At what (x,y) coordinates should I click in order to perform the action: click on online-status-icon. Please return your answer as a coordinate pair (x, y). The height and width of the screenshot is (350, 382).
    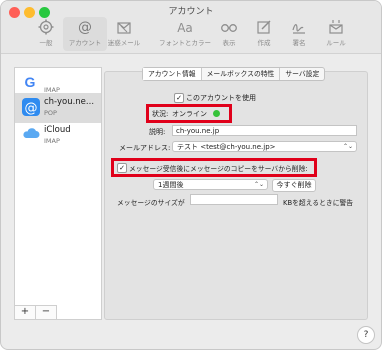
    Looking at the image, I should click on (216, 113).